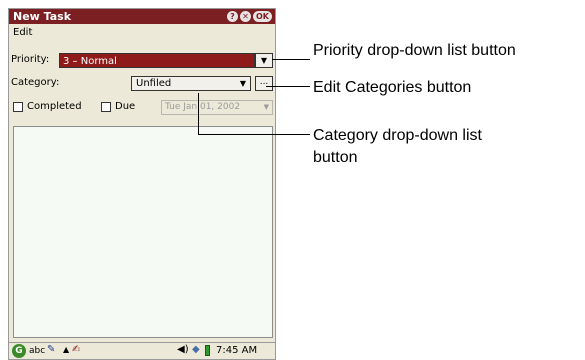  What do you see at coordinates (66, 349) in the screenshot?
I see `up-arrow-icon: ▲` at bounding box center [66, 349].